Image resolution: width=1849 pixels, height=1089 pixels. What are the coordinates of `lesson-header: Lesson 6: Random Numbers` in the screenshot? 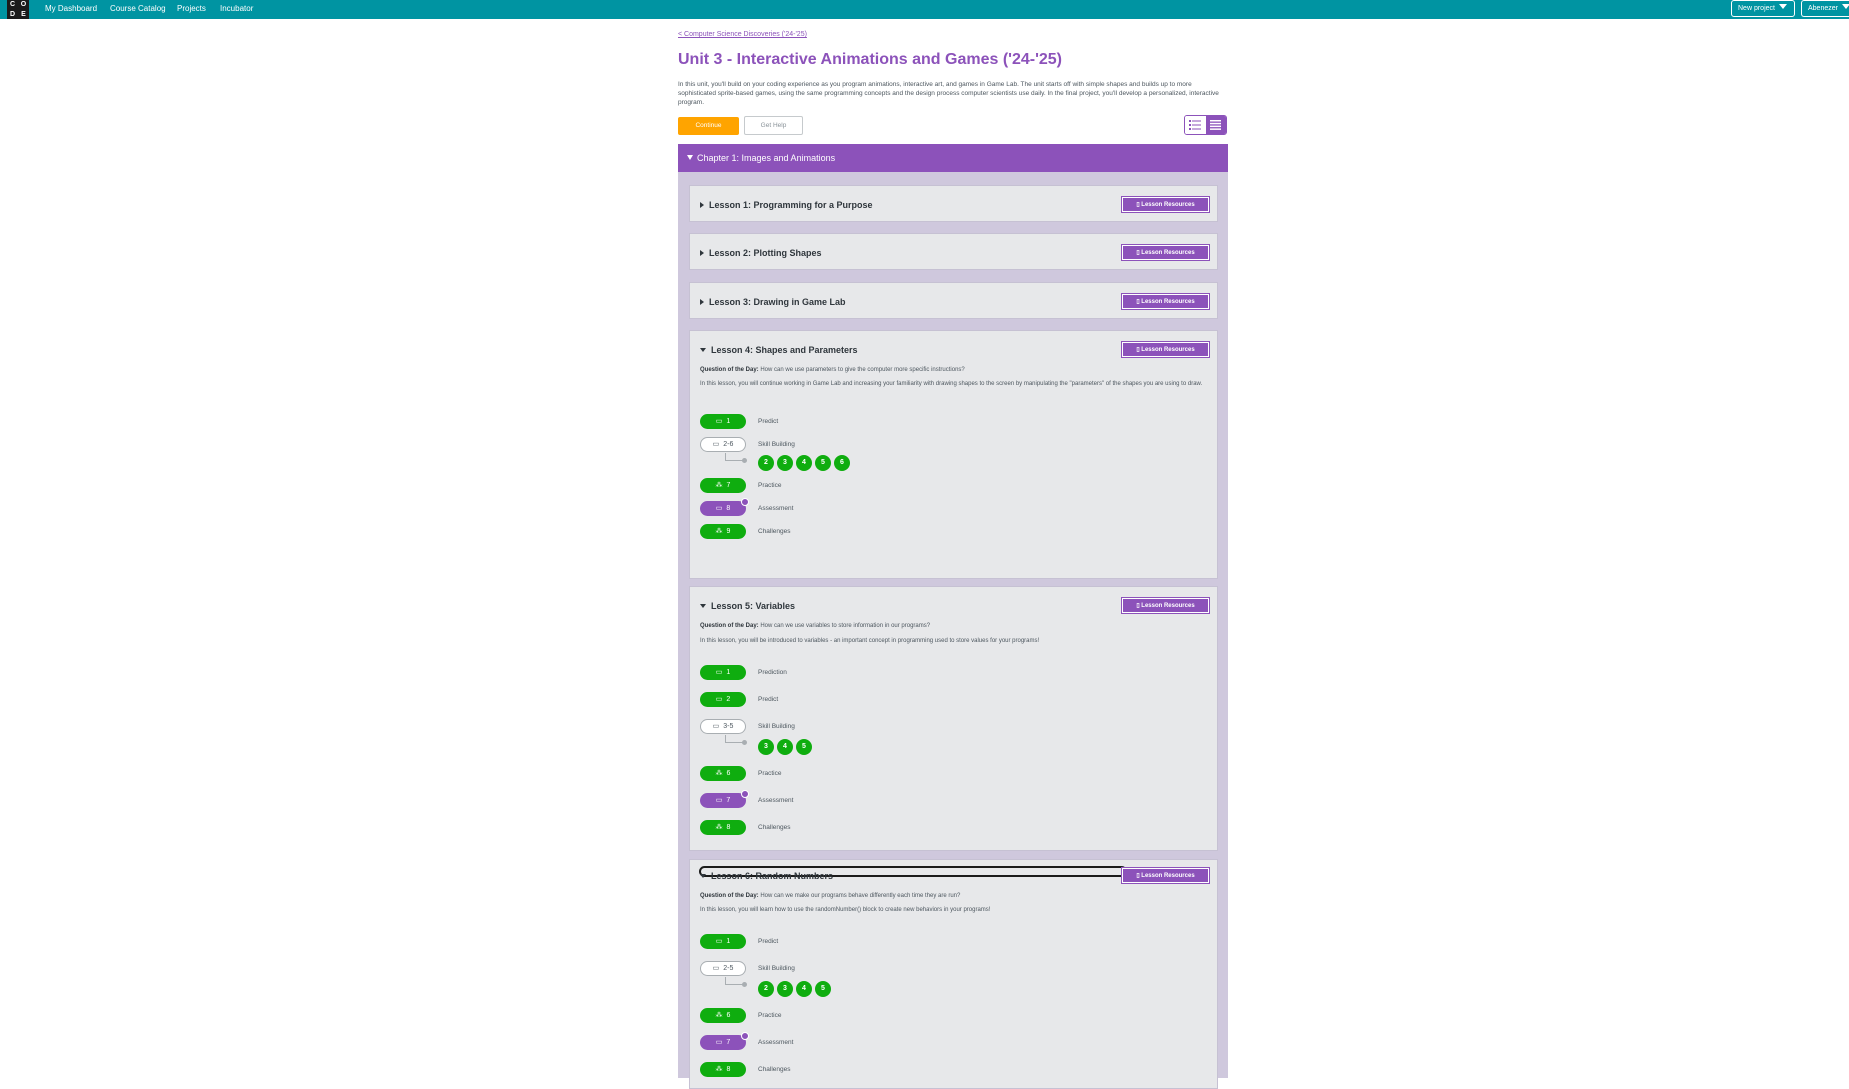 It's located at (766, 876).